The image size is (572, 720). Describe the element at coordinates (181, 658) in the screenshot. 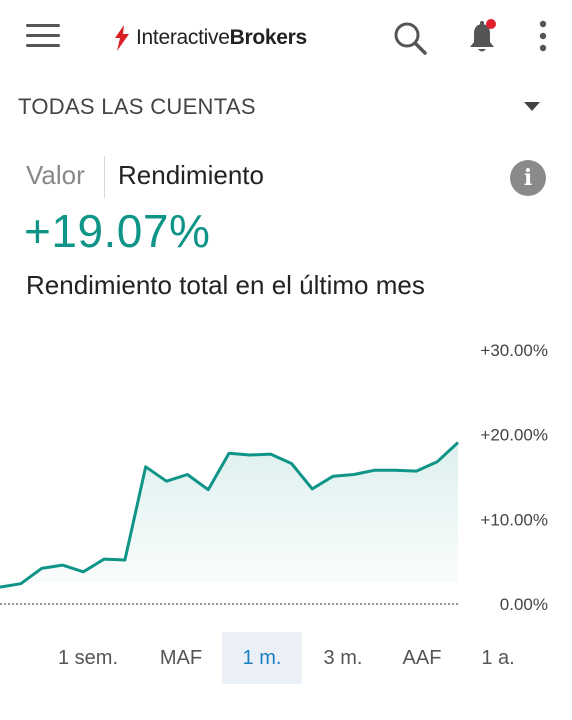

I see `range-button: MAF` at that location.